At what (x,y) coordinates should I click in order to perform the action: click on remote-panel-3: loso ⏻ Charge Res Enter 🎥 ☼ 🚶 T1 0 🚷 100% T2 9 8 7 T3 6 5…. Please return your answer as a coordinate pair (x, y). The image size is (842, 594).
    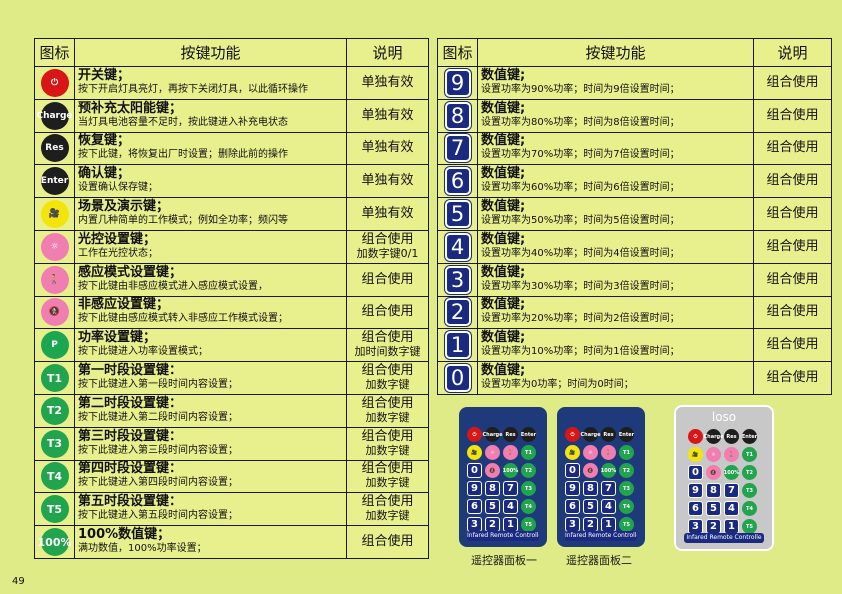
    Looking at the image, I should click on (724, 478).